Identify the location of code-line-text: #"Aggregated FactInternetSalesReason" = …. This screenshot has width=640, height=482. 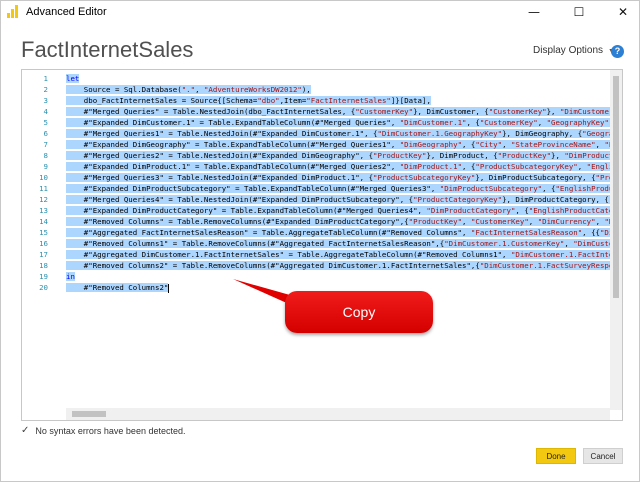
(338, 232).